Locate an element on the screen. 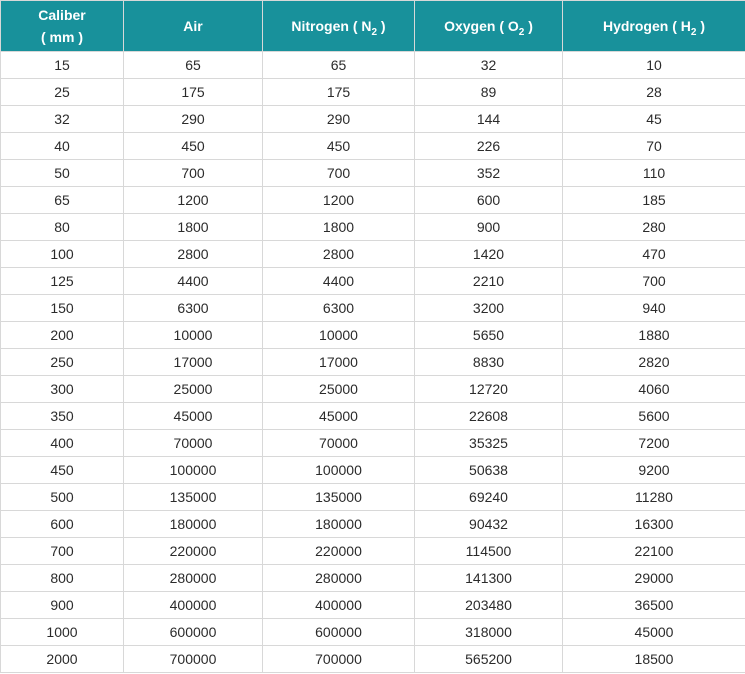  cell-hydrogen: 185 is located at coordinates (653, 200).